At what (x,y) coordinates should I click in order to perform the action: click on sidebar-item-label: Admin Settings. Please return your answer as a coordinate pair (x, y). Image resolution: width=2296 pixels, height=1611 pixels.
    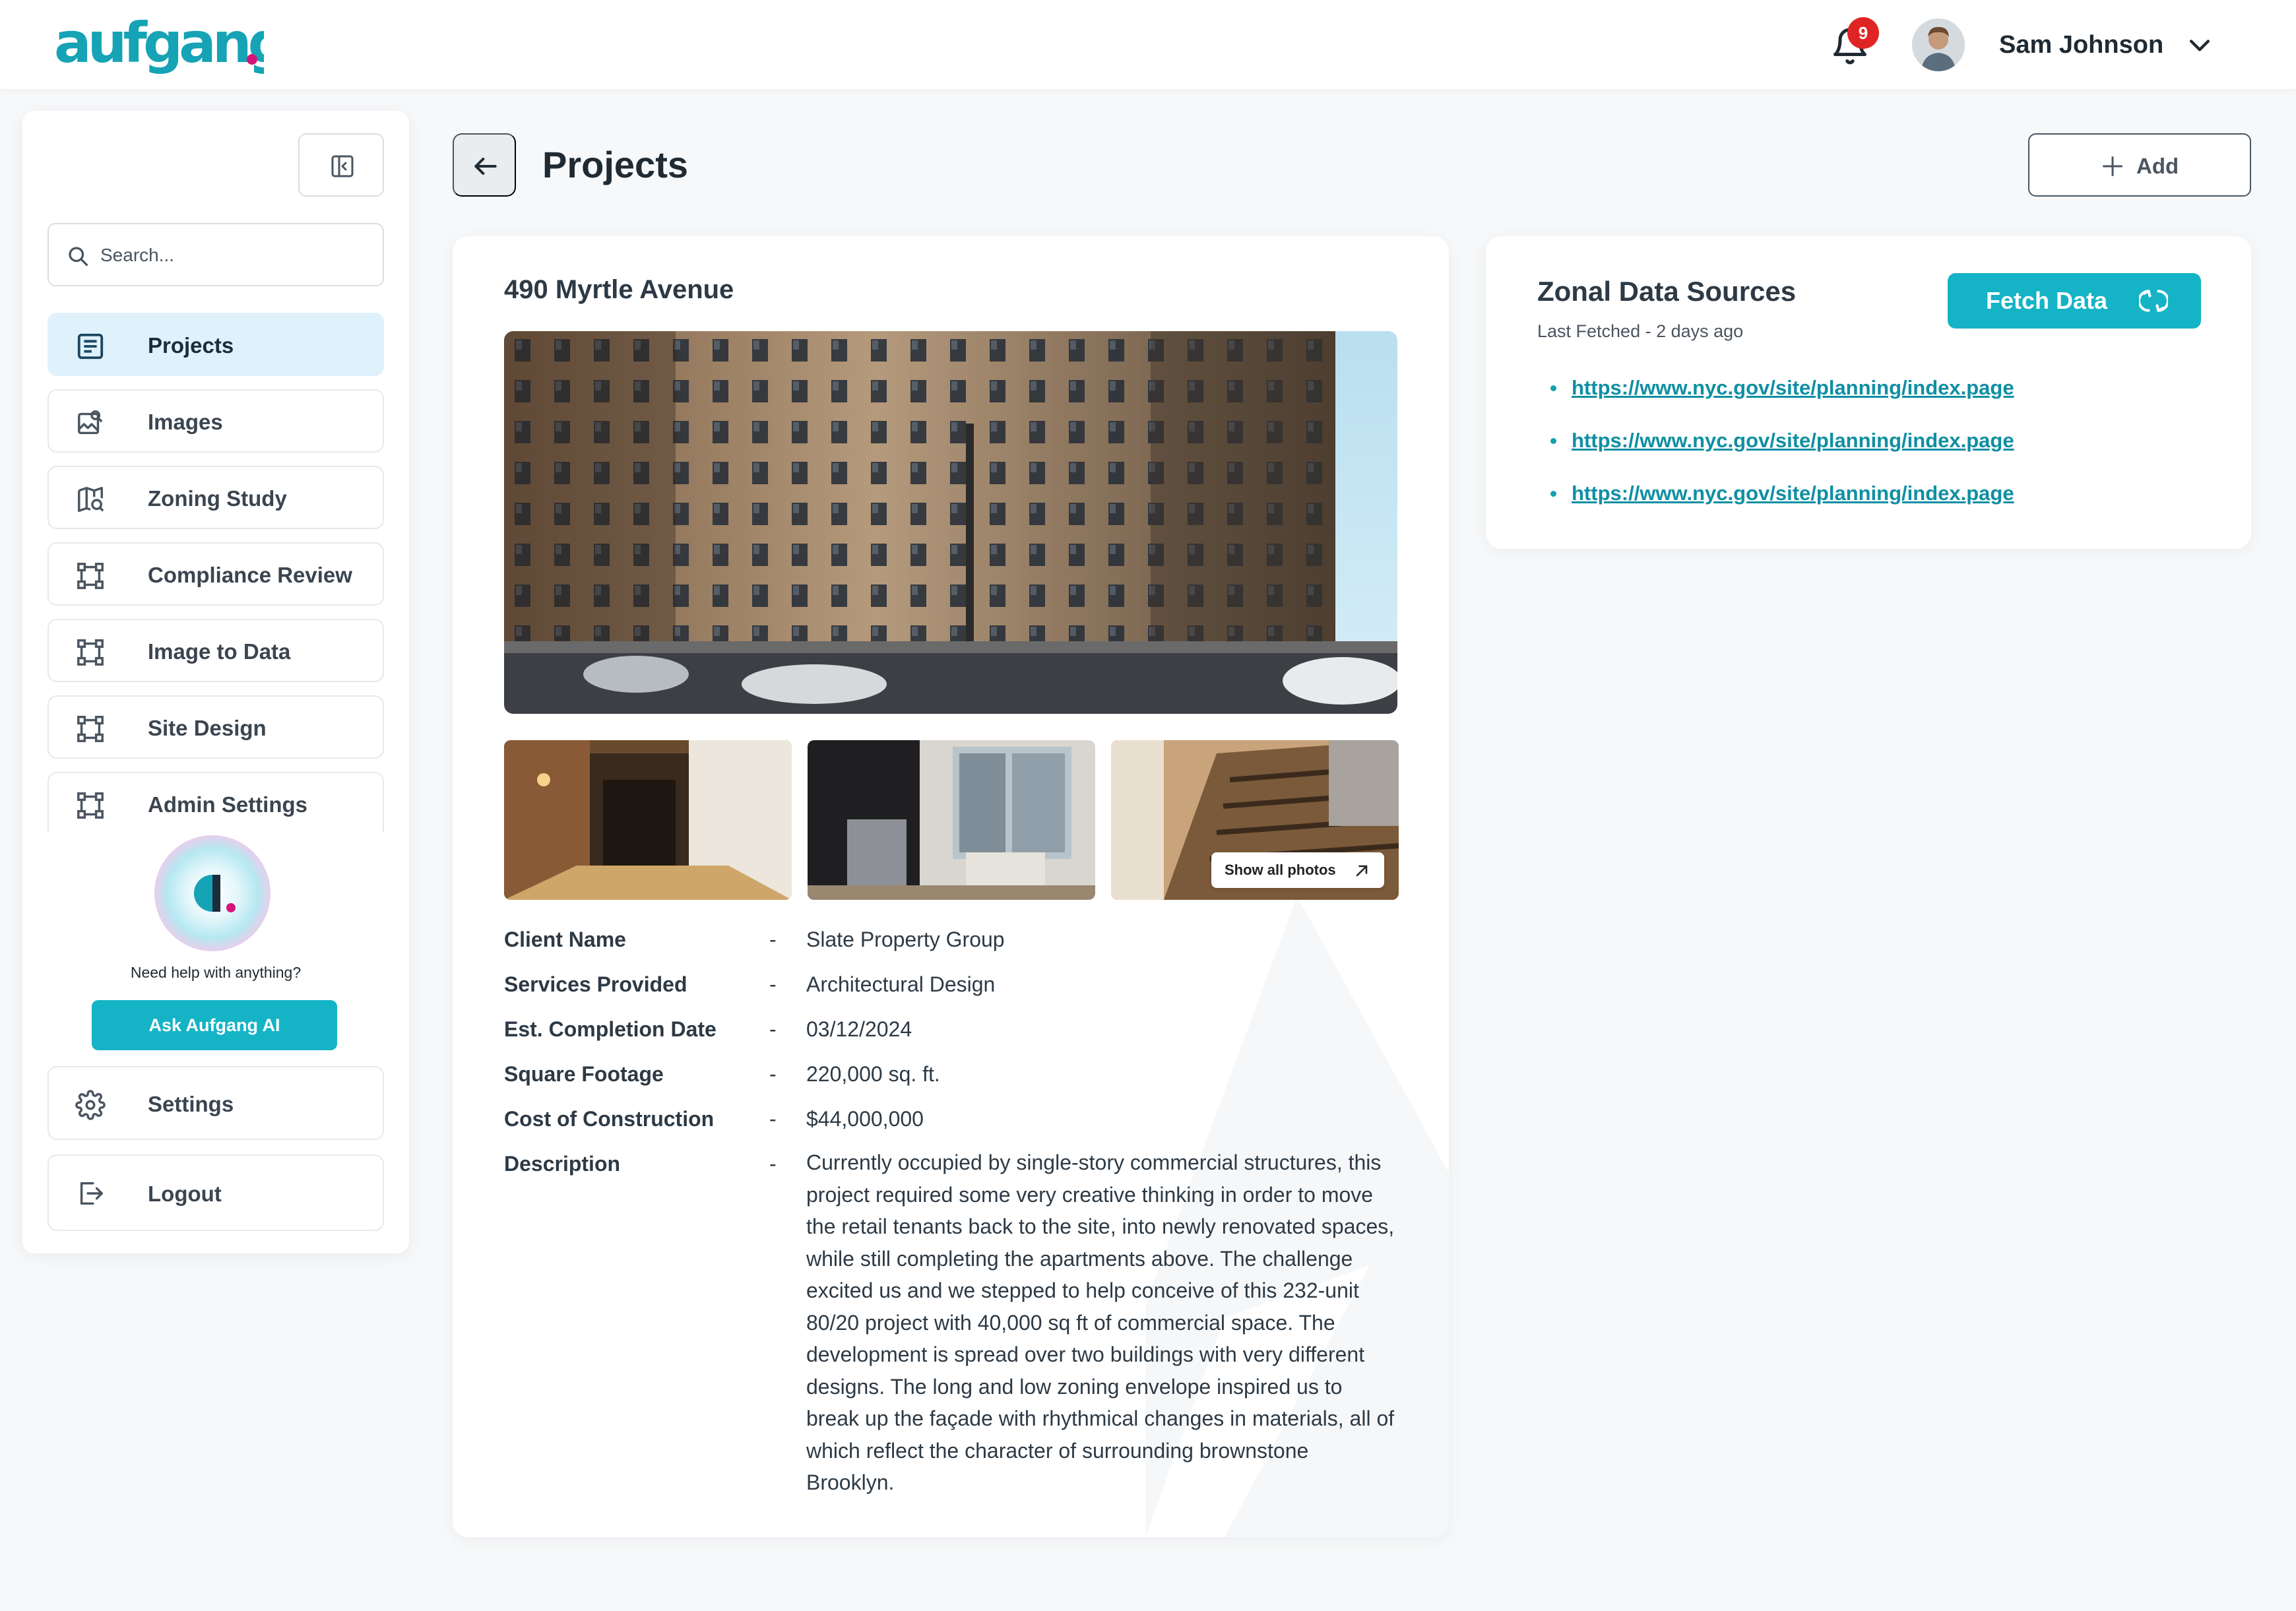
    Looking at the image, I should click on (228, 804).